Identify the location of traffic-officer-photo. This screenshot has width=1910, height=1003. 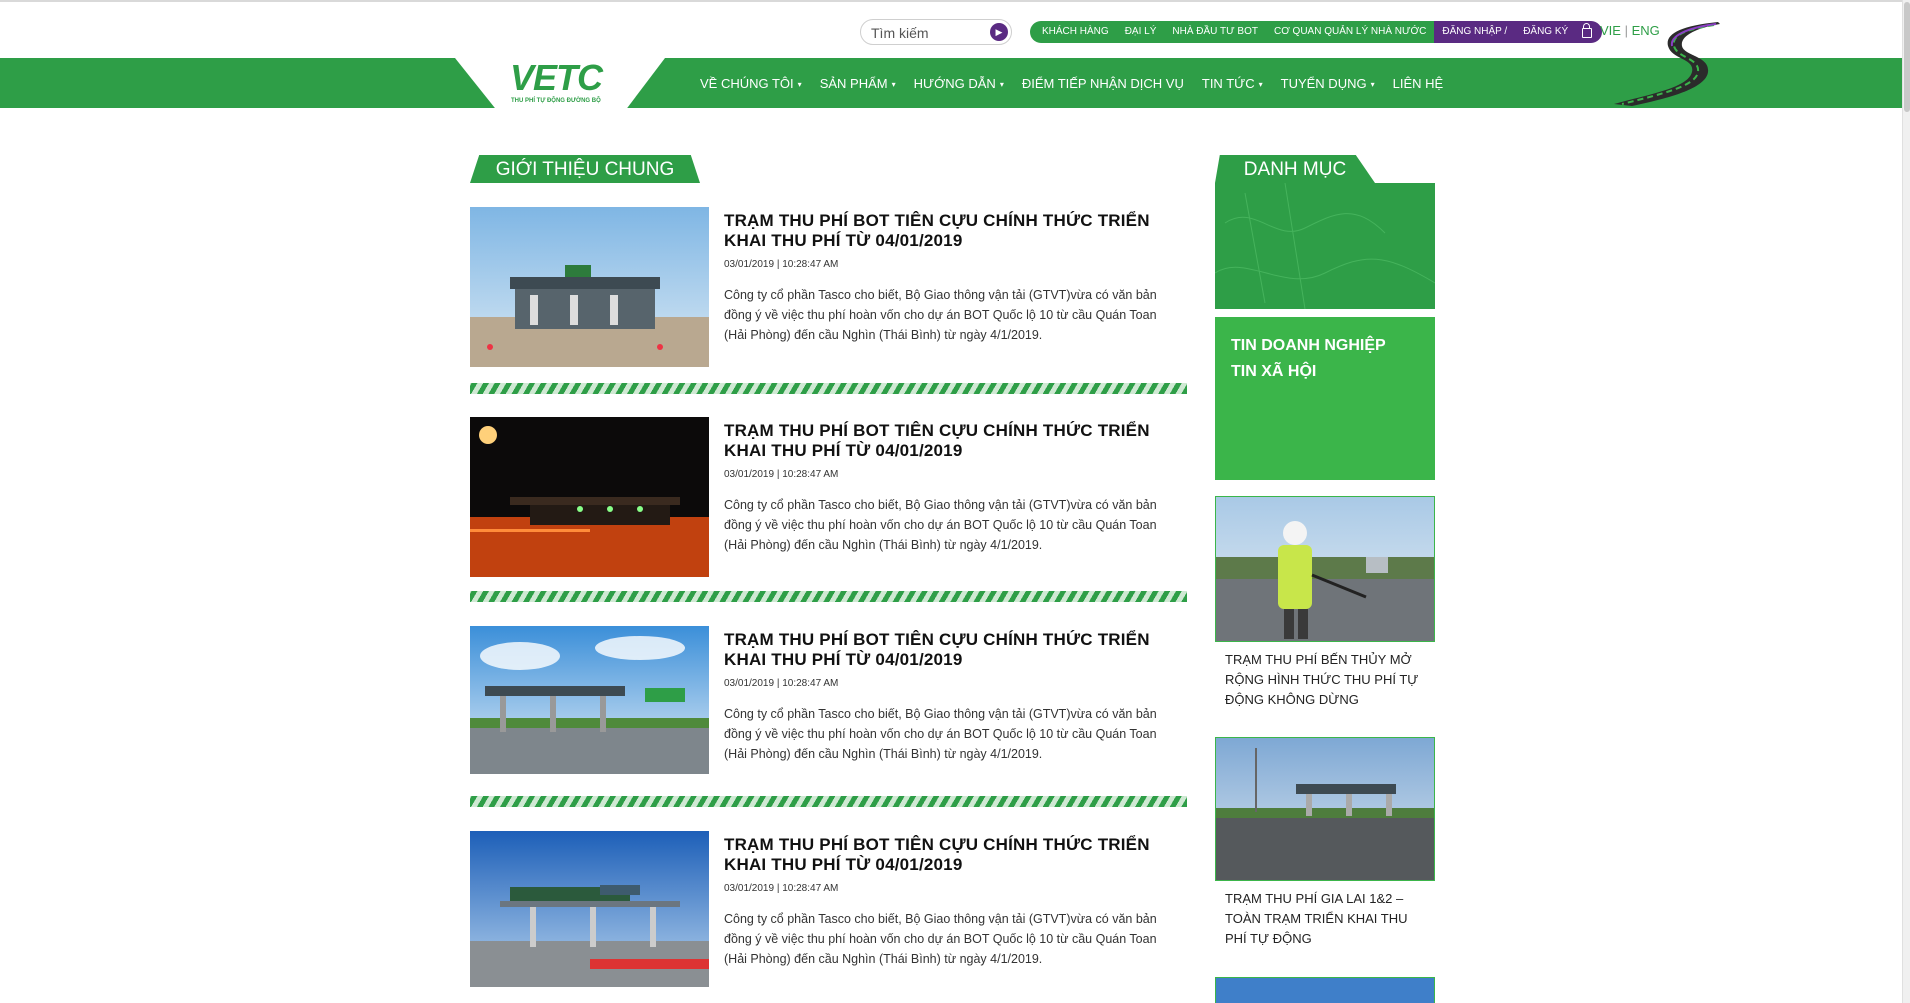
(1325, 569).